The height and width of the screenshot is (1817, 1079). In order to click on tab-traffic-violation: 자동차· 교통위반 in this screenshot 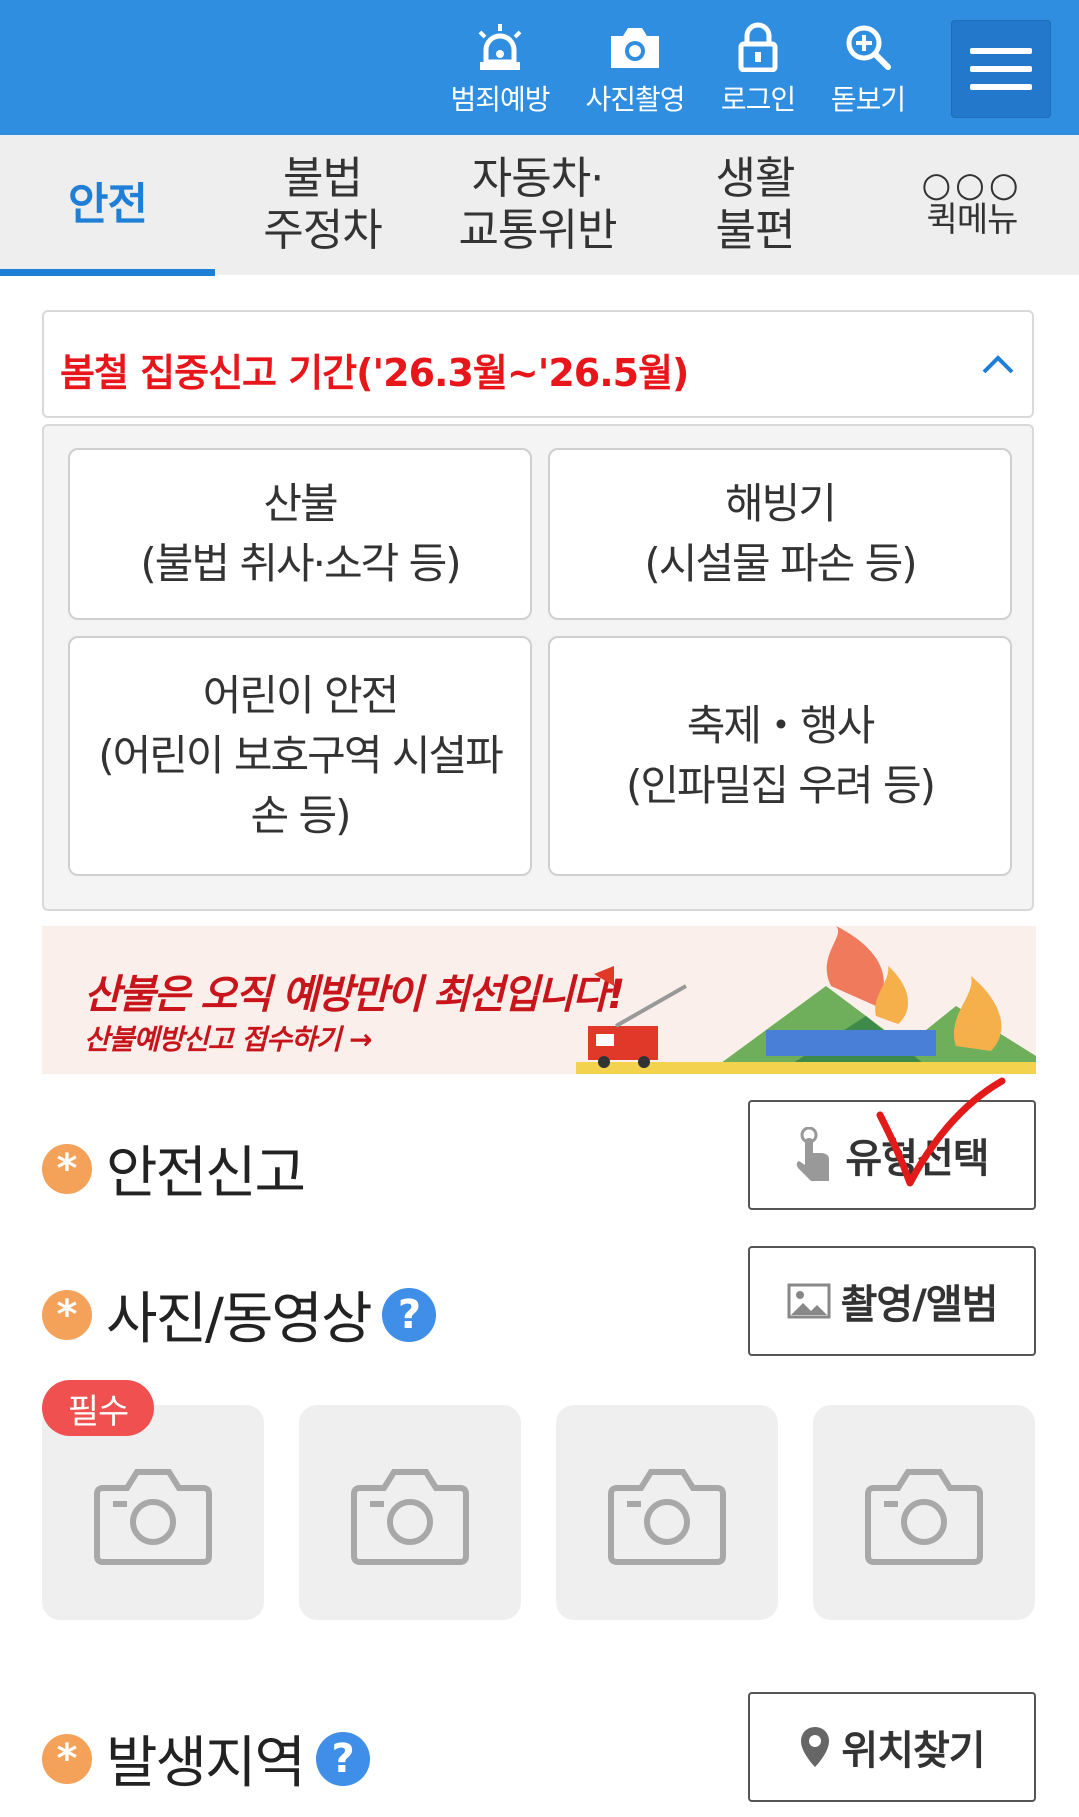, I will do `click(537, 205)`.